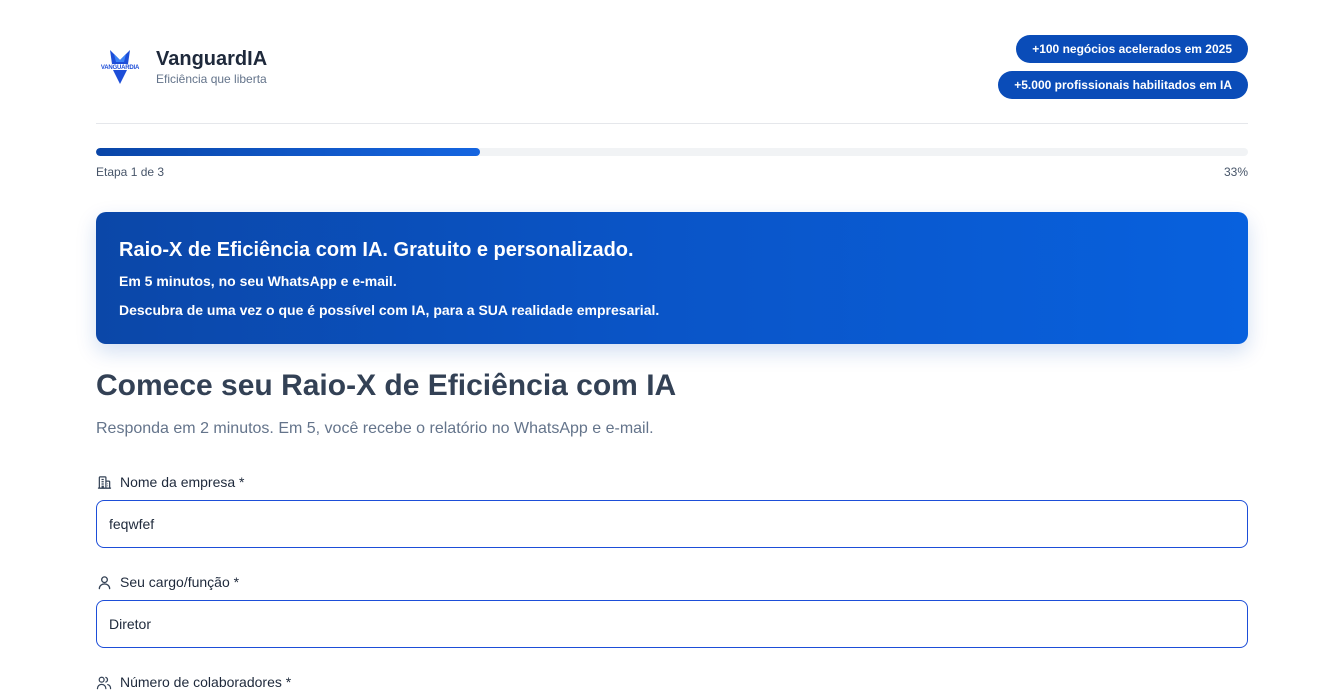 Image resolution: width=1331 pixels, height=699 pixels. Describe the element at coordinates (672, 524) in the screenshot. I see `company-name-input` at that location.